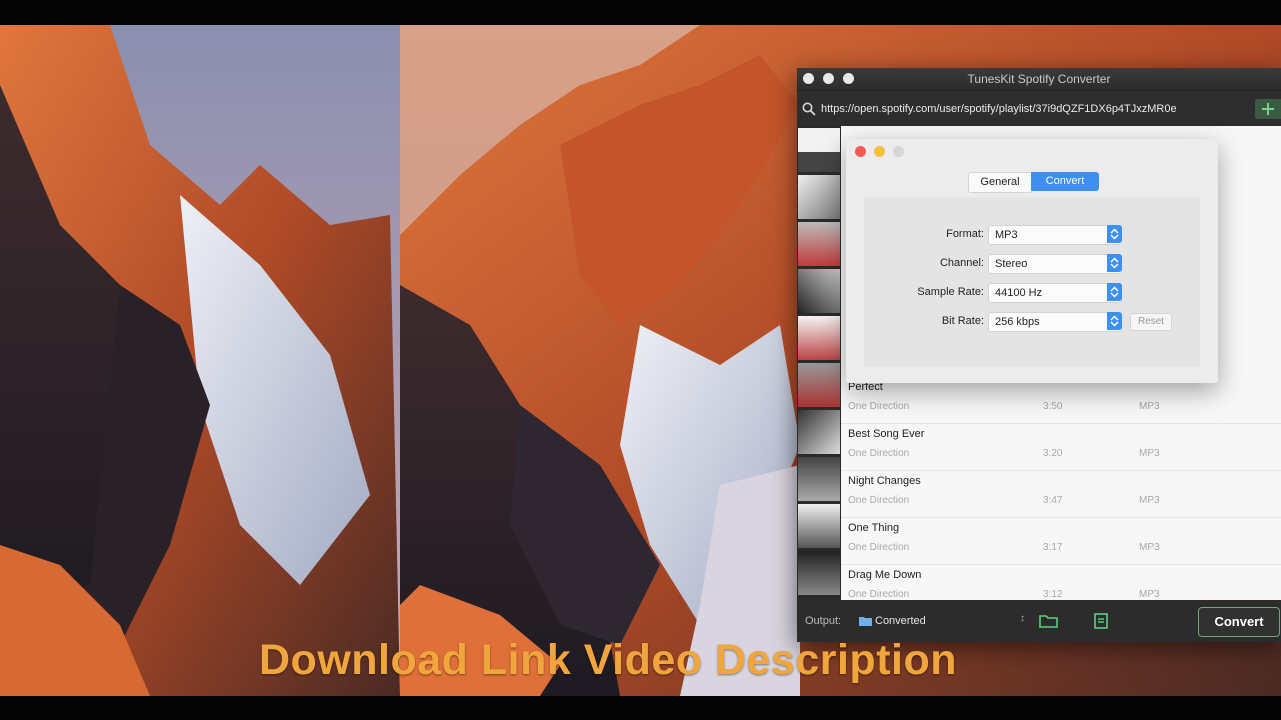 The image size is (1281, 720). I want to click on output-folder-select: Converted ↕, so click(941, 621).